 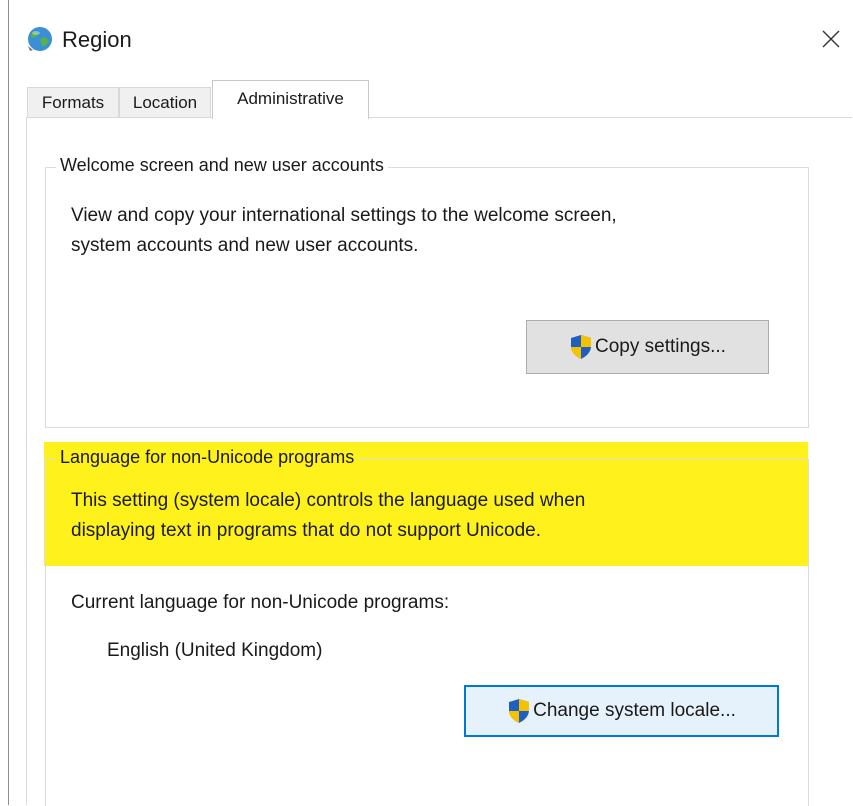 I want to click on close-button, so click(x=830, y=39).